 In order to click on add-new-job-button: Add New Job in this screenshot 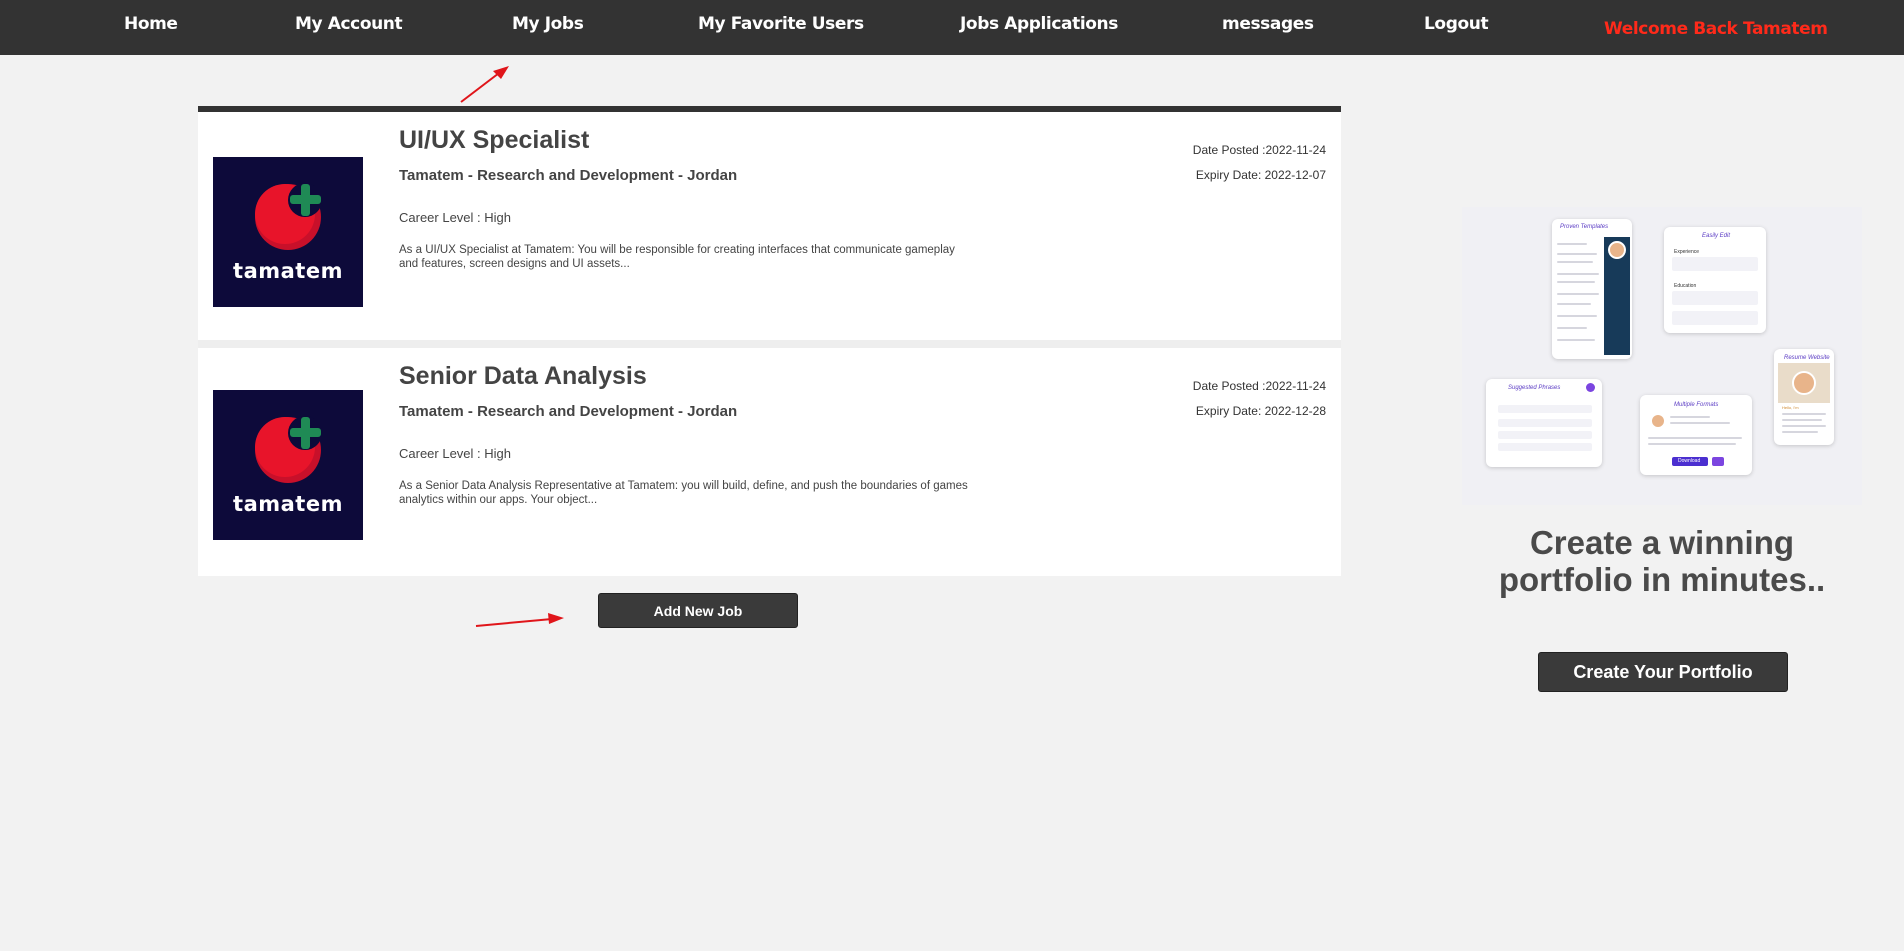, I will do `click(698, 610)`.